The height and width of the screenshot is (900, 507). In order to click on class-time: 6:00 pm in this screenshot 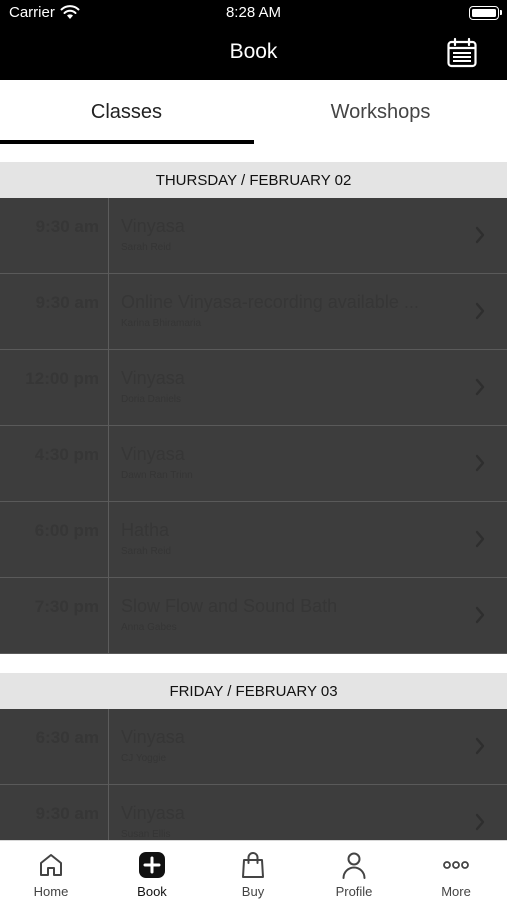, I will do `click(66, 530)`.